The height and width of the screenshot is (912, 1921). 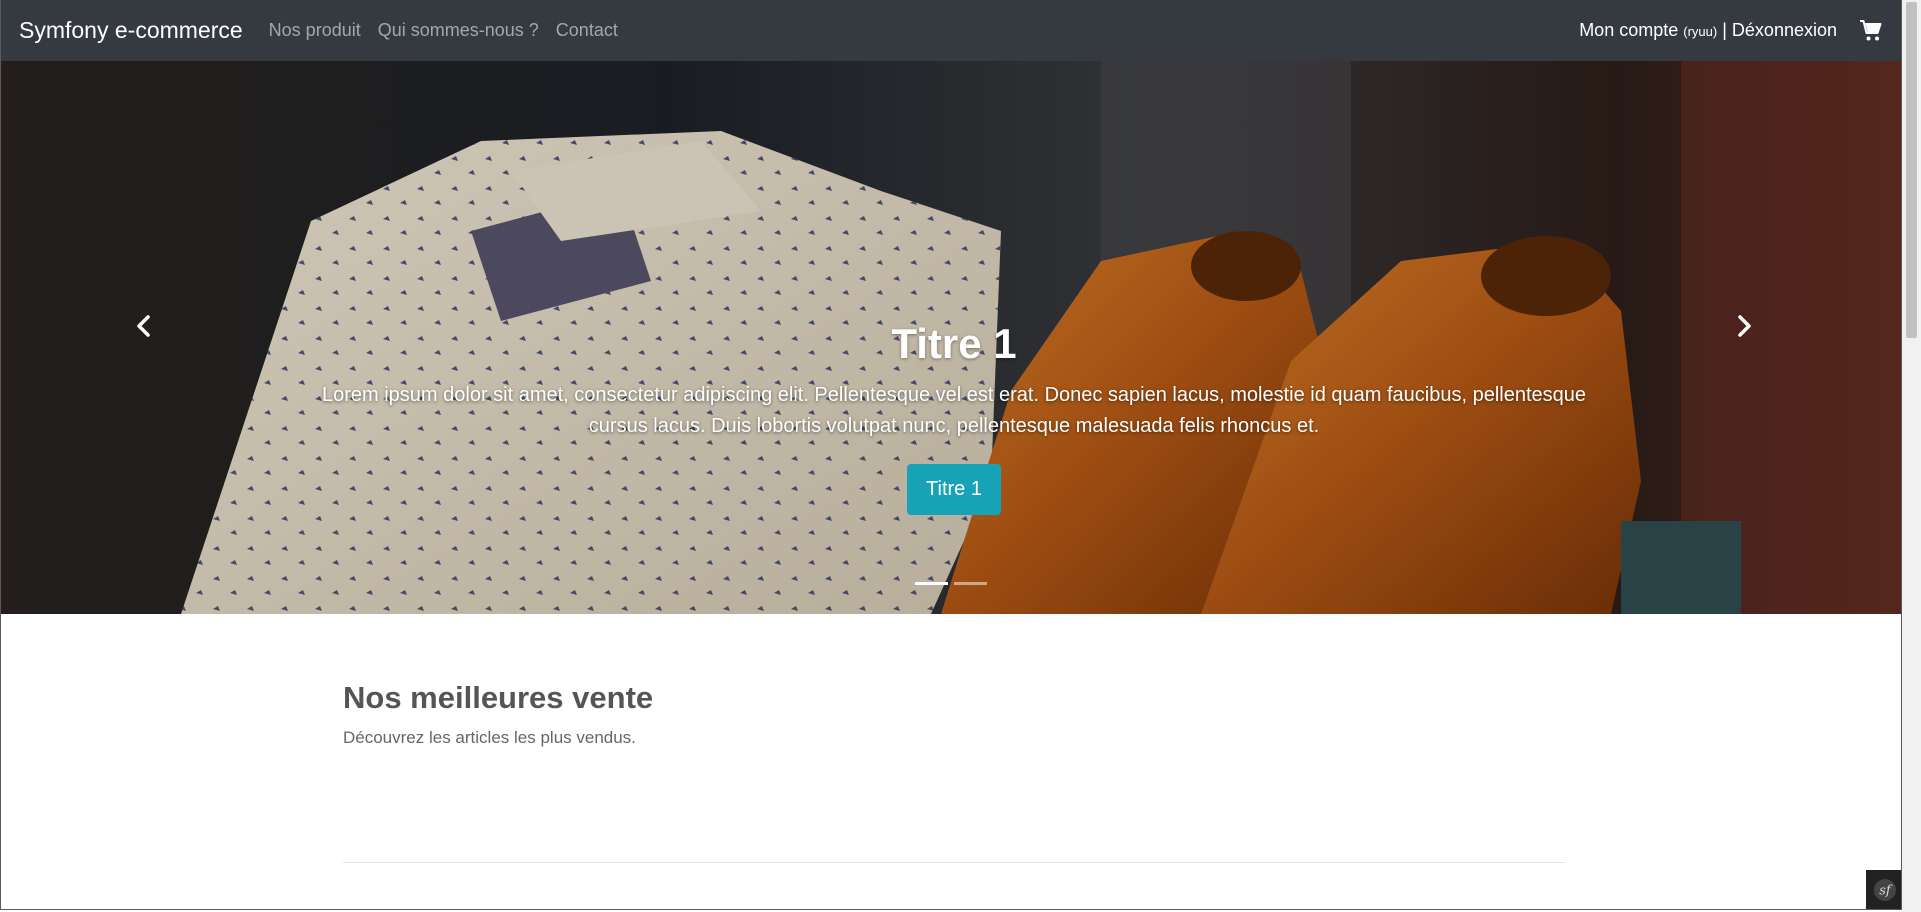 I want to click on section-subtitle: Découvrez les articles les plus vendus., so click(x=489, y=737).